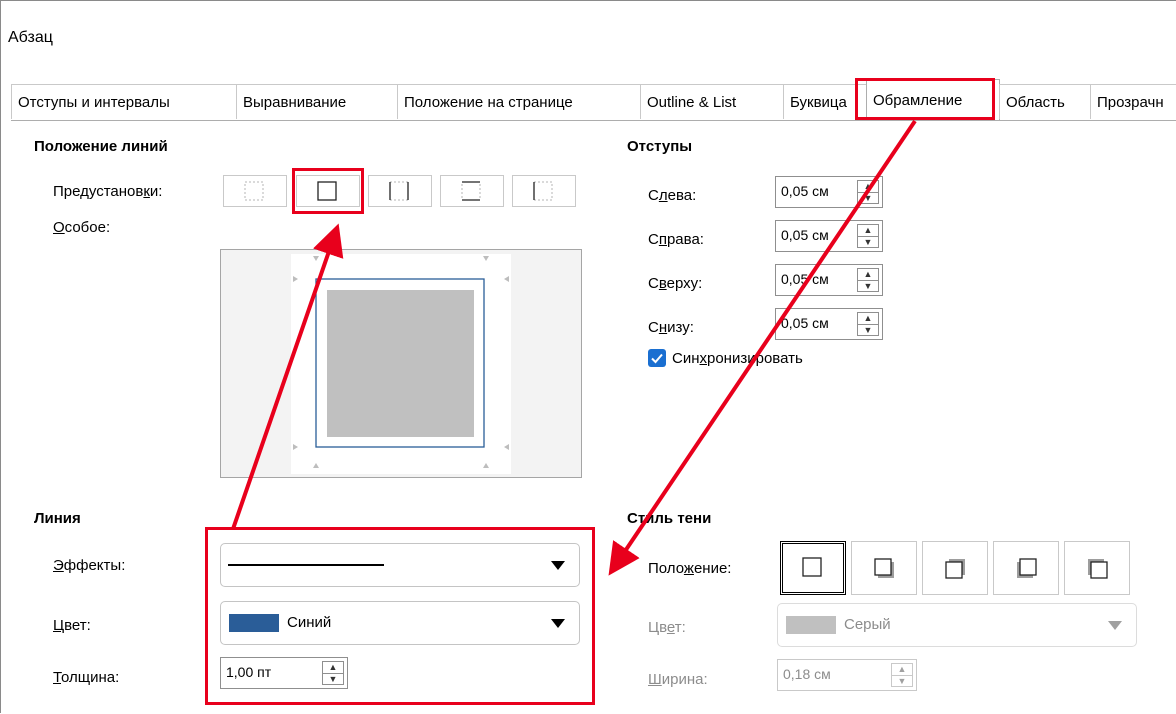  What do you see at coordinates (108, 191) in the screenshot?
I see `presets-label: Предустановки:` at bounding box center [108, 191].